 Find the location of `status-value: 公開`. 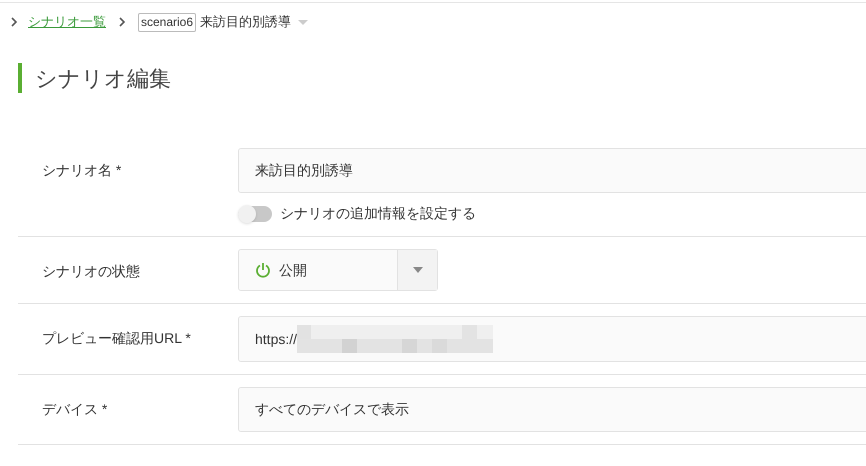

status-value: 公開 is located at coordinates (293, 270).